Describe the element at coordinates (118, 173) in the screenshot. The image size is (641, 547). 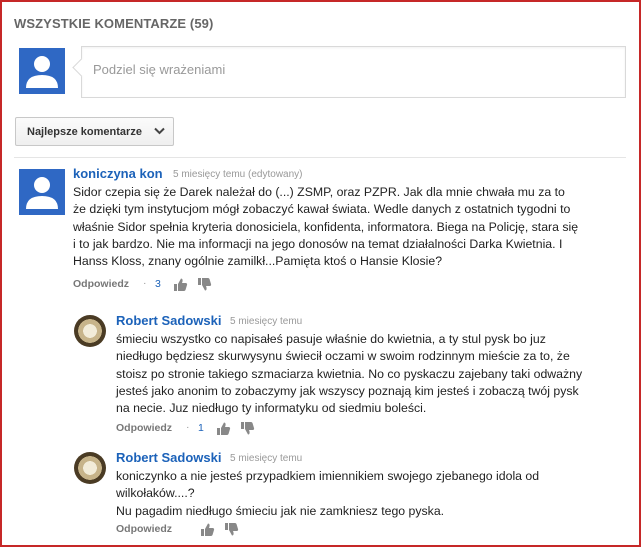
I see `comment-author: koniczyna kon` at that location.